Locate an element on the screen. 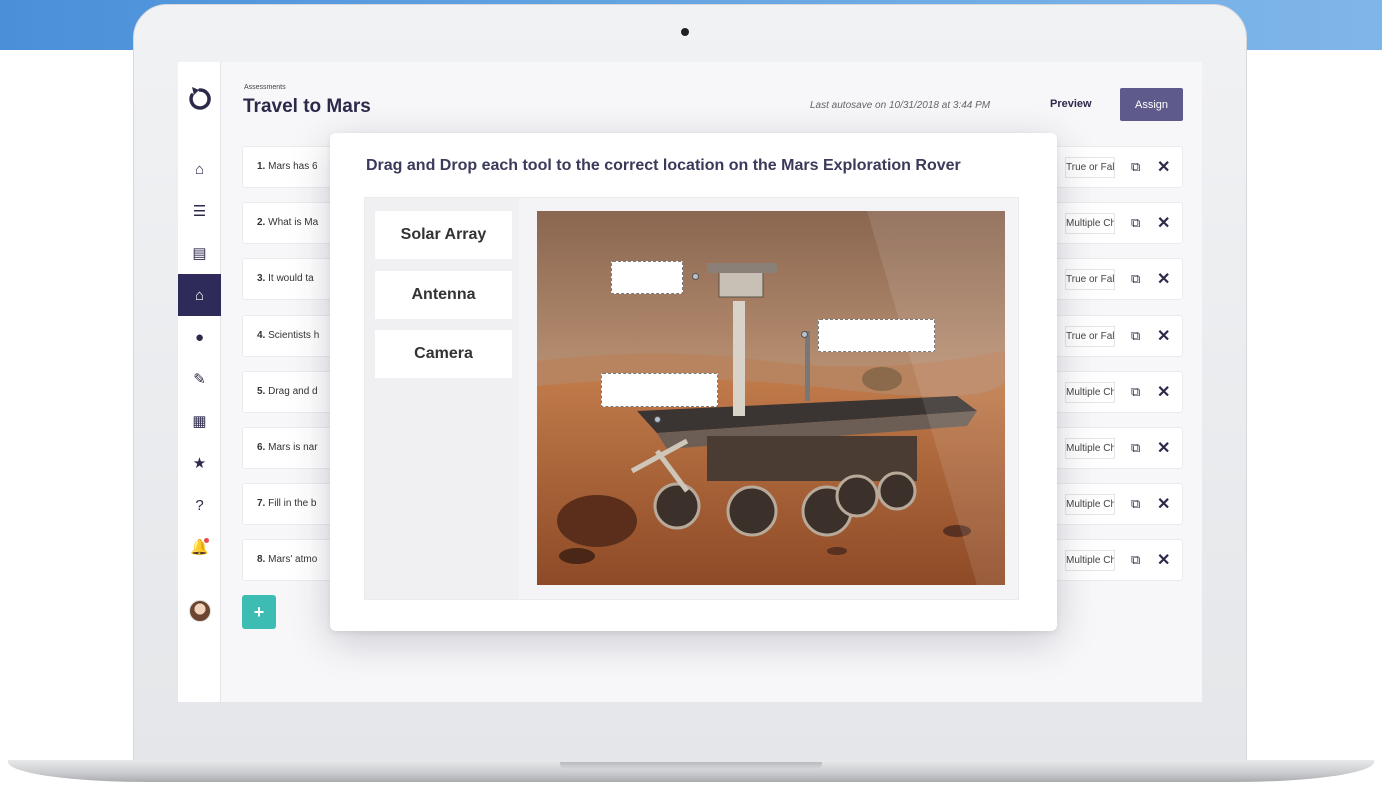 This screenshot has width=1382, height=792. bank-icon: ⌂ is located at coordinates (199, 295).